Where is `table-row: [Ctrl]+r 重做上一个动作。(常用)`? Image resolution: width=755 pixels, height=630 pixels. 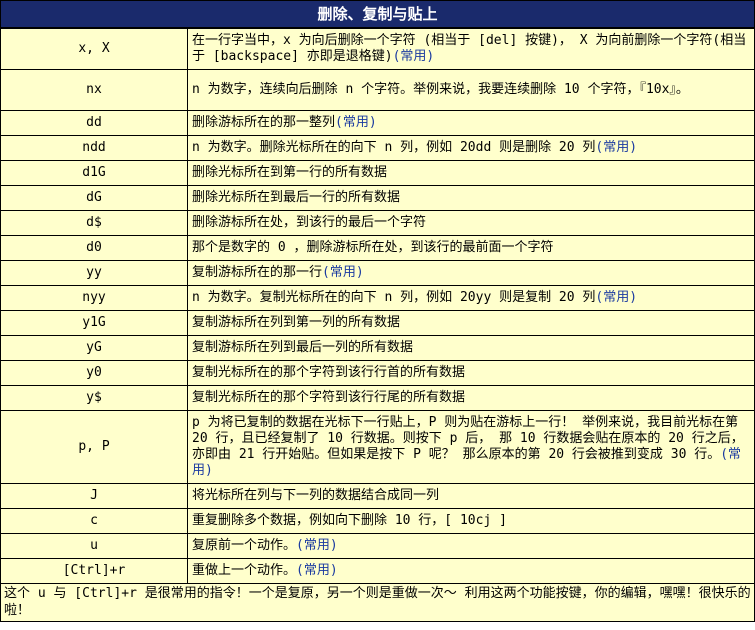 table-row: [Ctrl]+r 重做上一个动作。(常用) is located at coordinates (377, 571).